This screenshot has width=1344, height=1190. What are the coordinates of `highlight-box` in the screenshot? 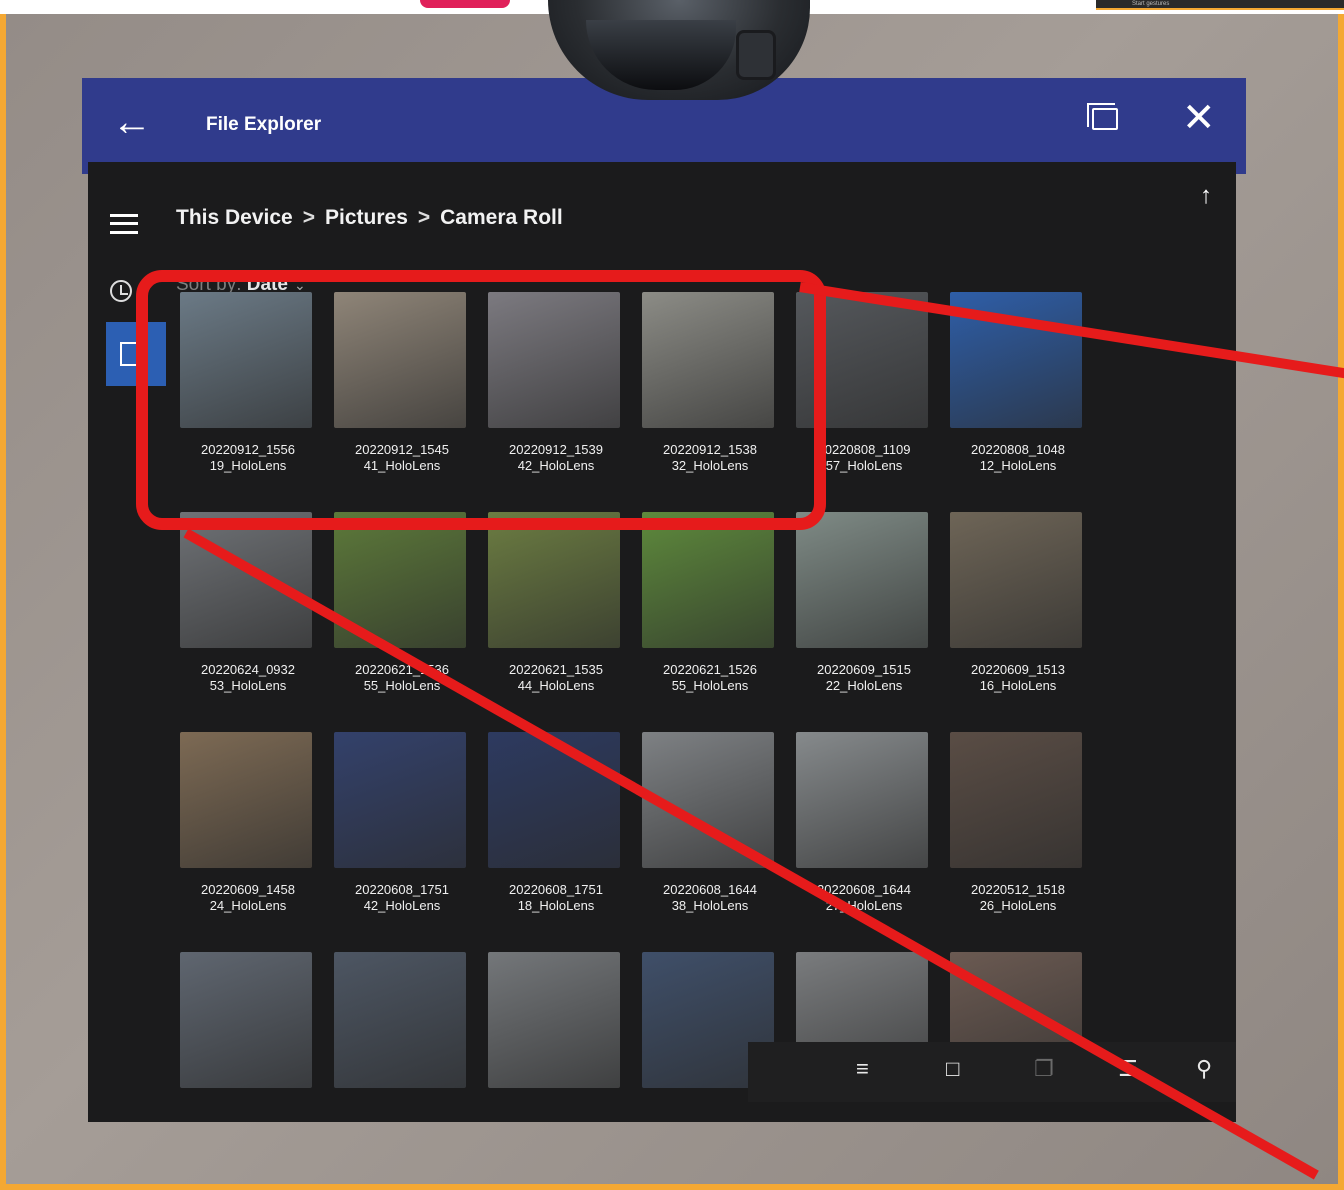 It's located at (481, 400).